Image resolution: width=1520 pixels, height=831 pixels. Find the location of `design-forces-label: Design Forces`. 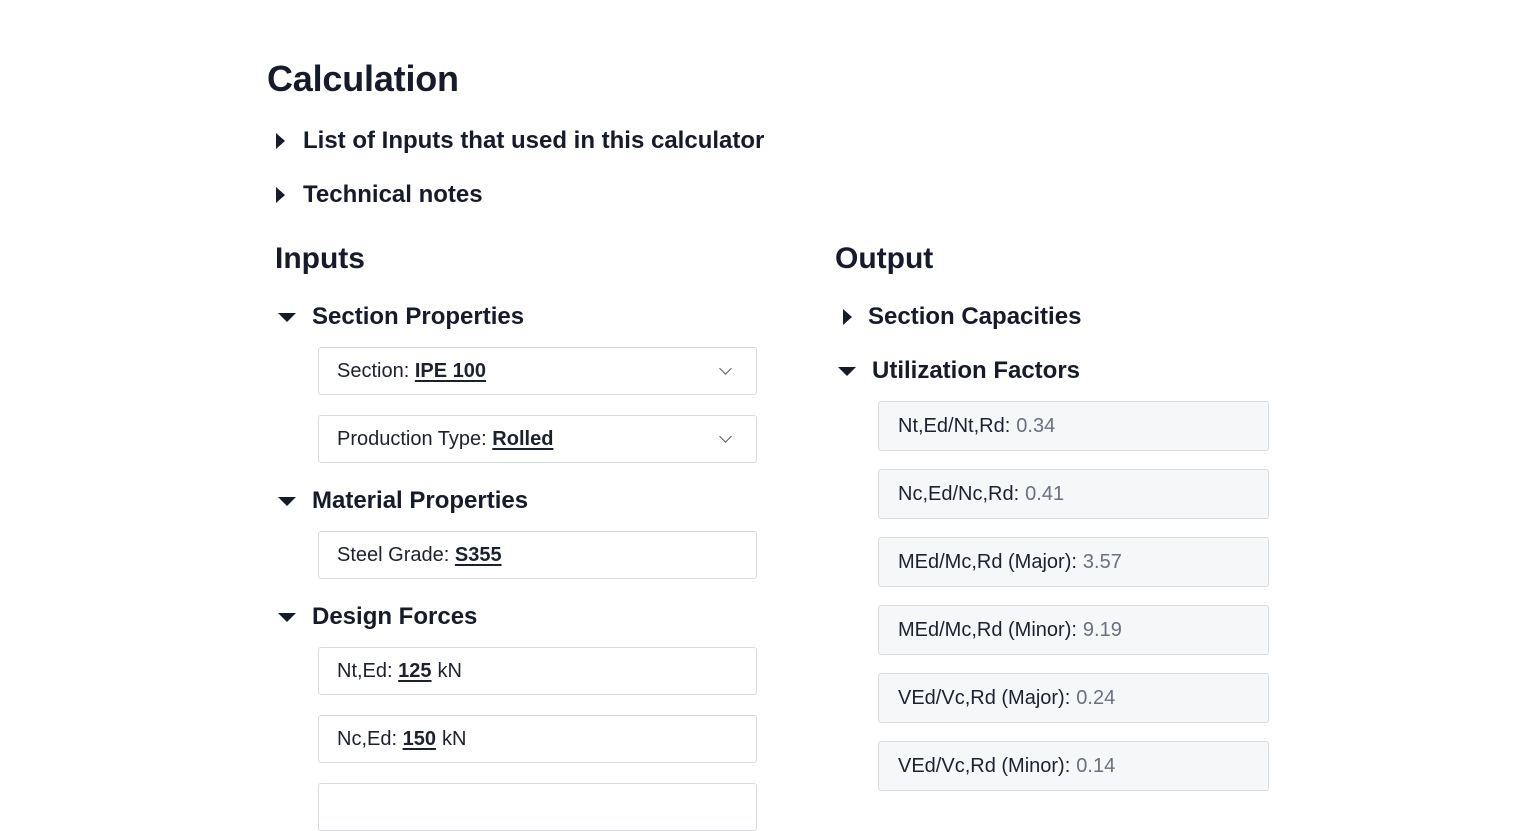

design-forces-label: Design Forces is located at coordinates (395, 616).